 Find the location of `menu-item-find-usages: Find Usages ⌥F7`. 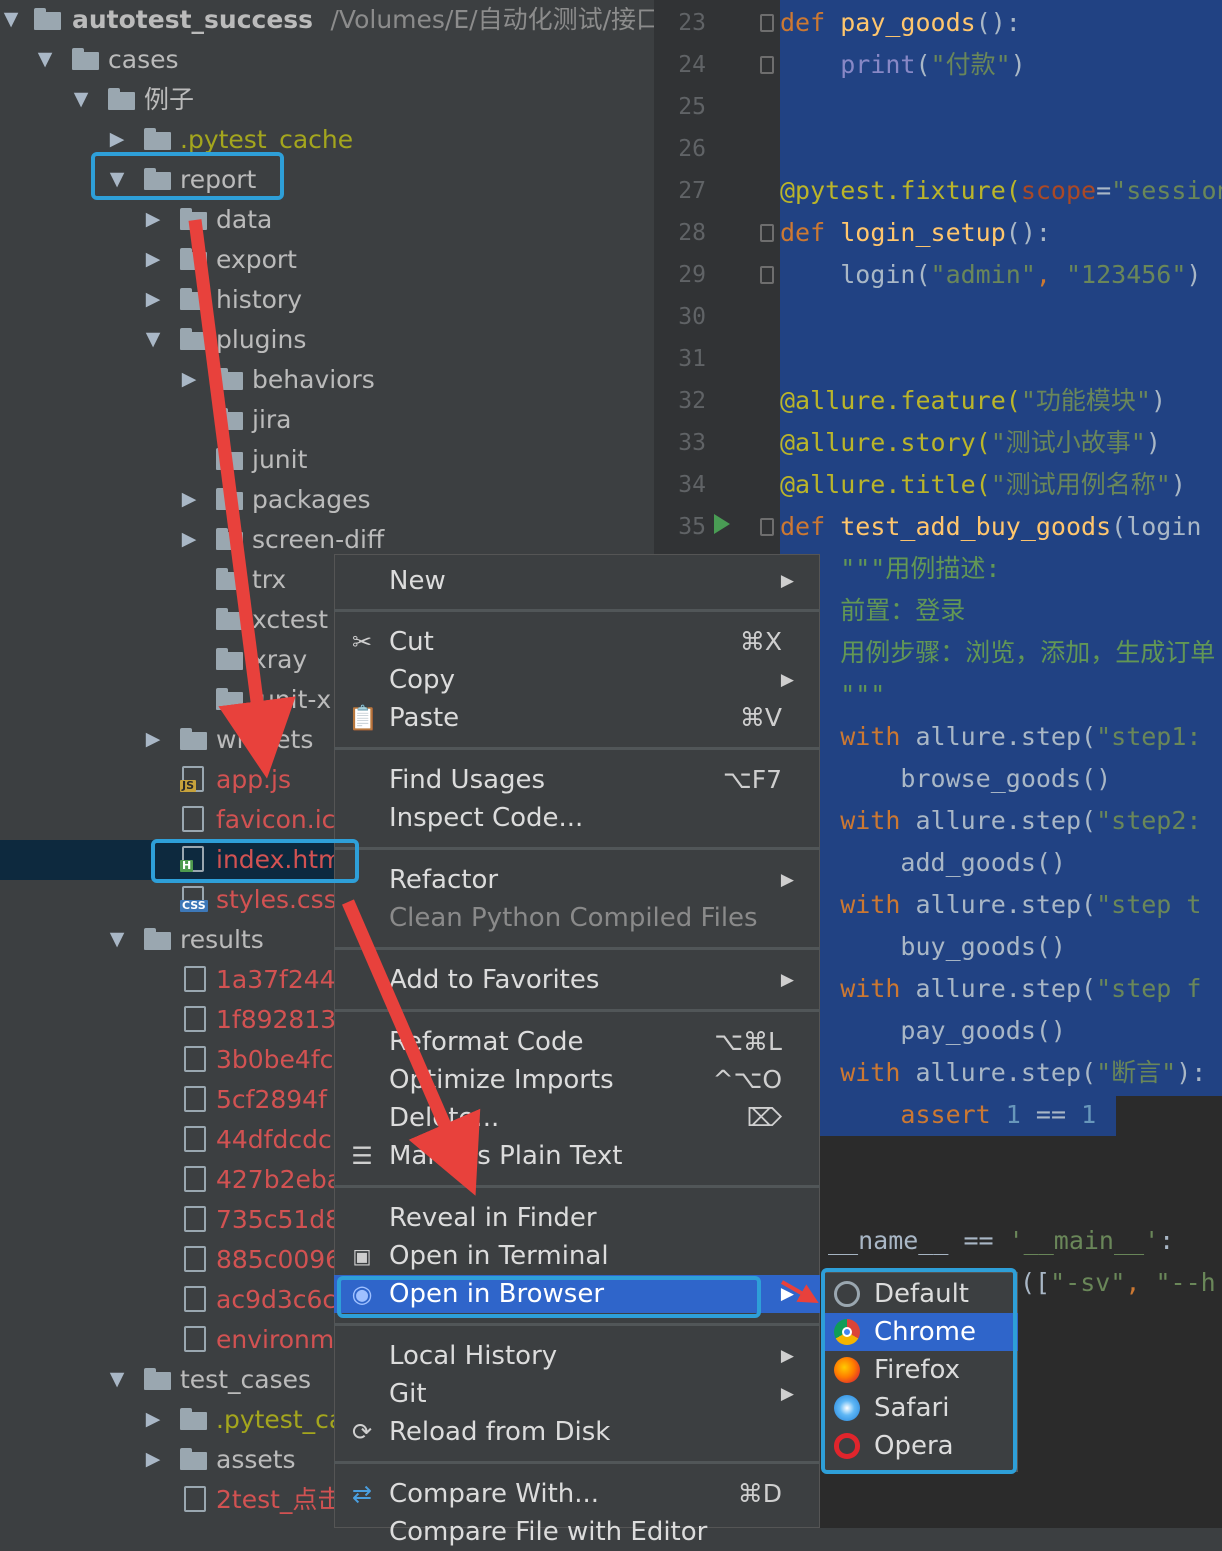

menu-item-find-usages: Find Usages ⌥F7 is located at coordinates (577, 780).